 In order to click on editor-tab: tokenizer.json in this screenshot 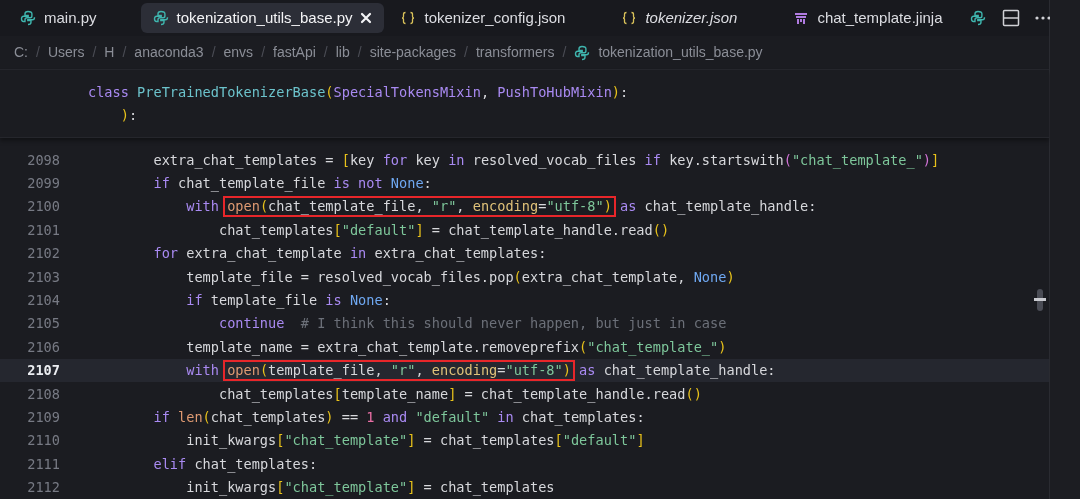, I will do `click(679, 18)`.